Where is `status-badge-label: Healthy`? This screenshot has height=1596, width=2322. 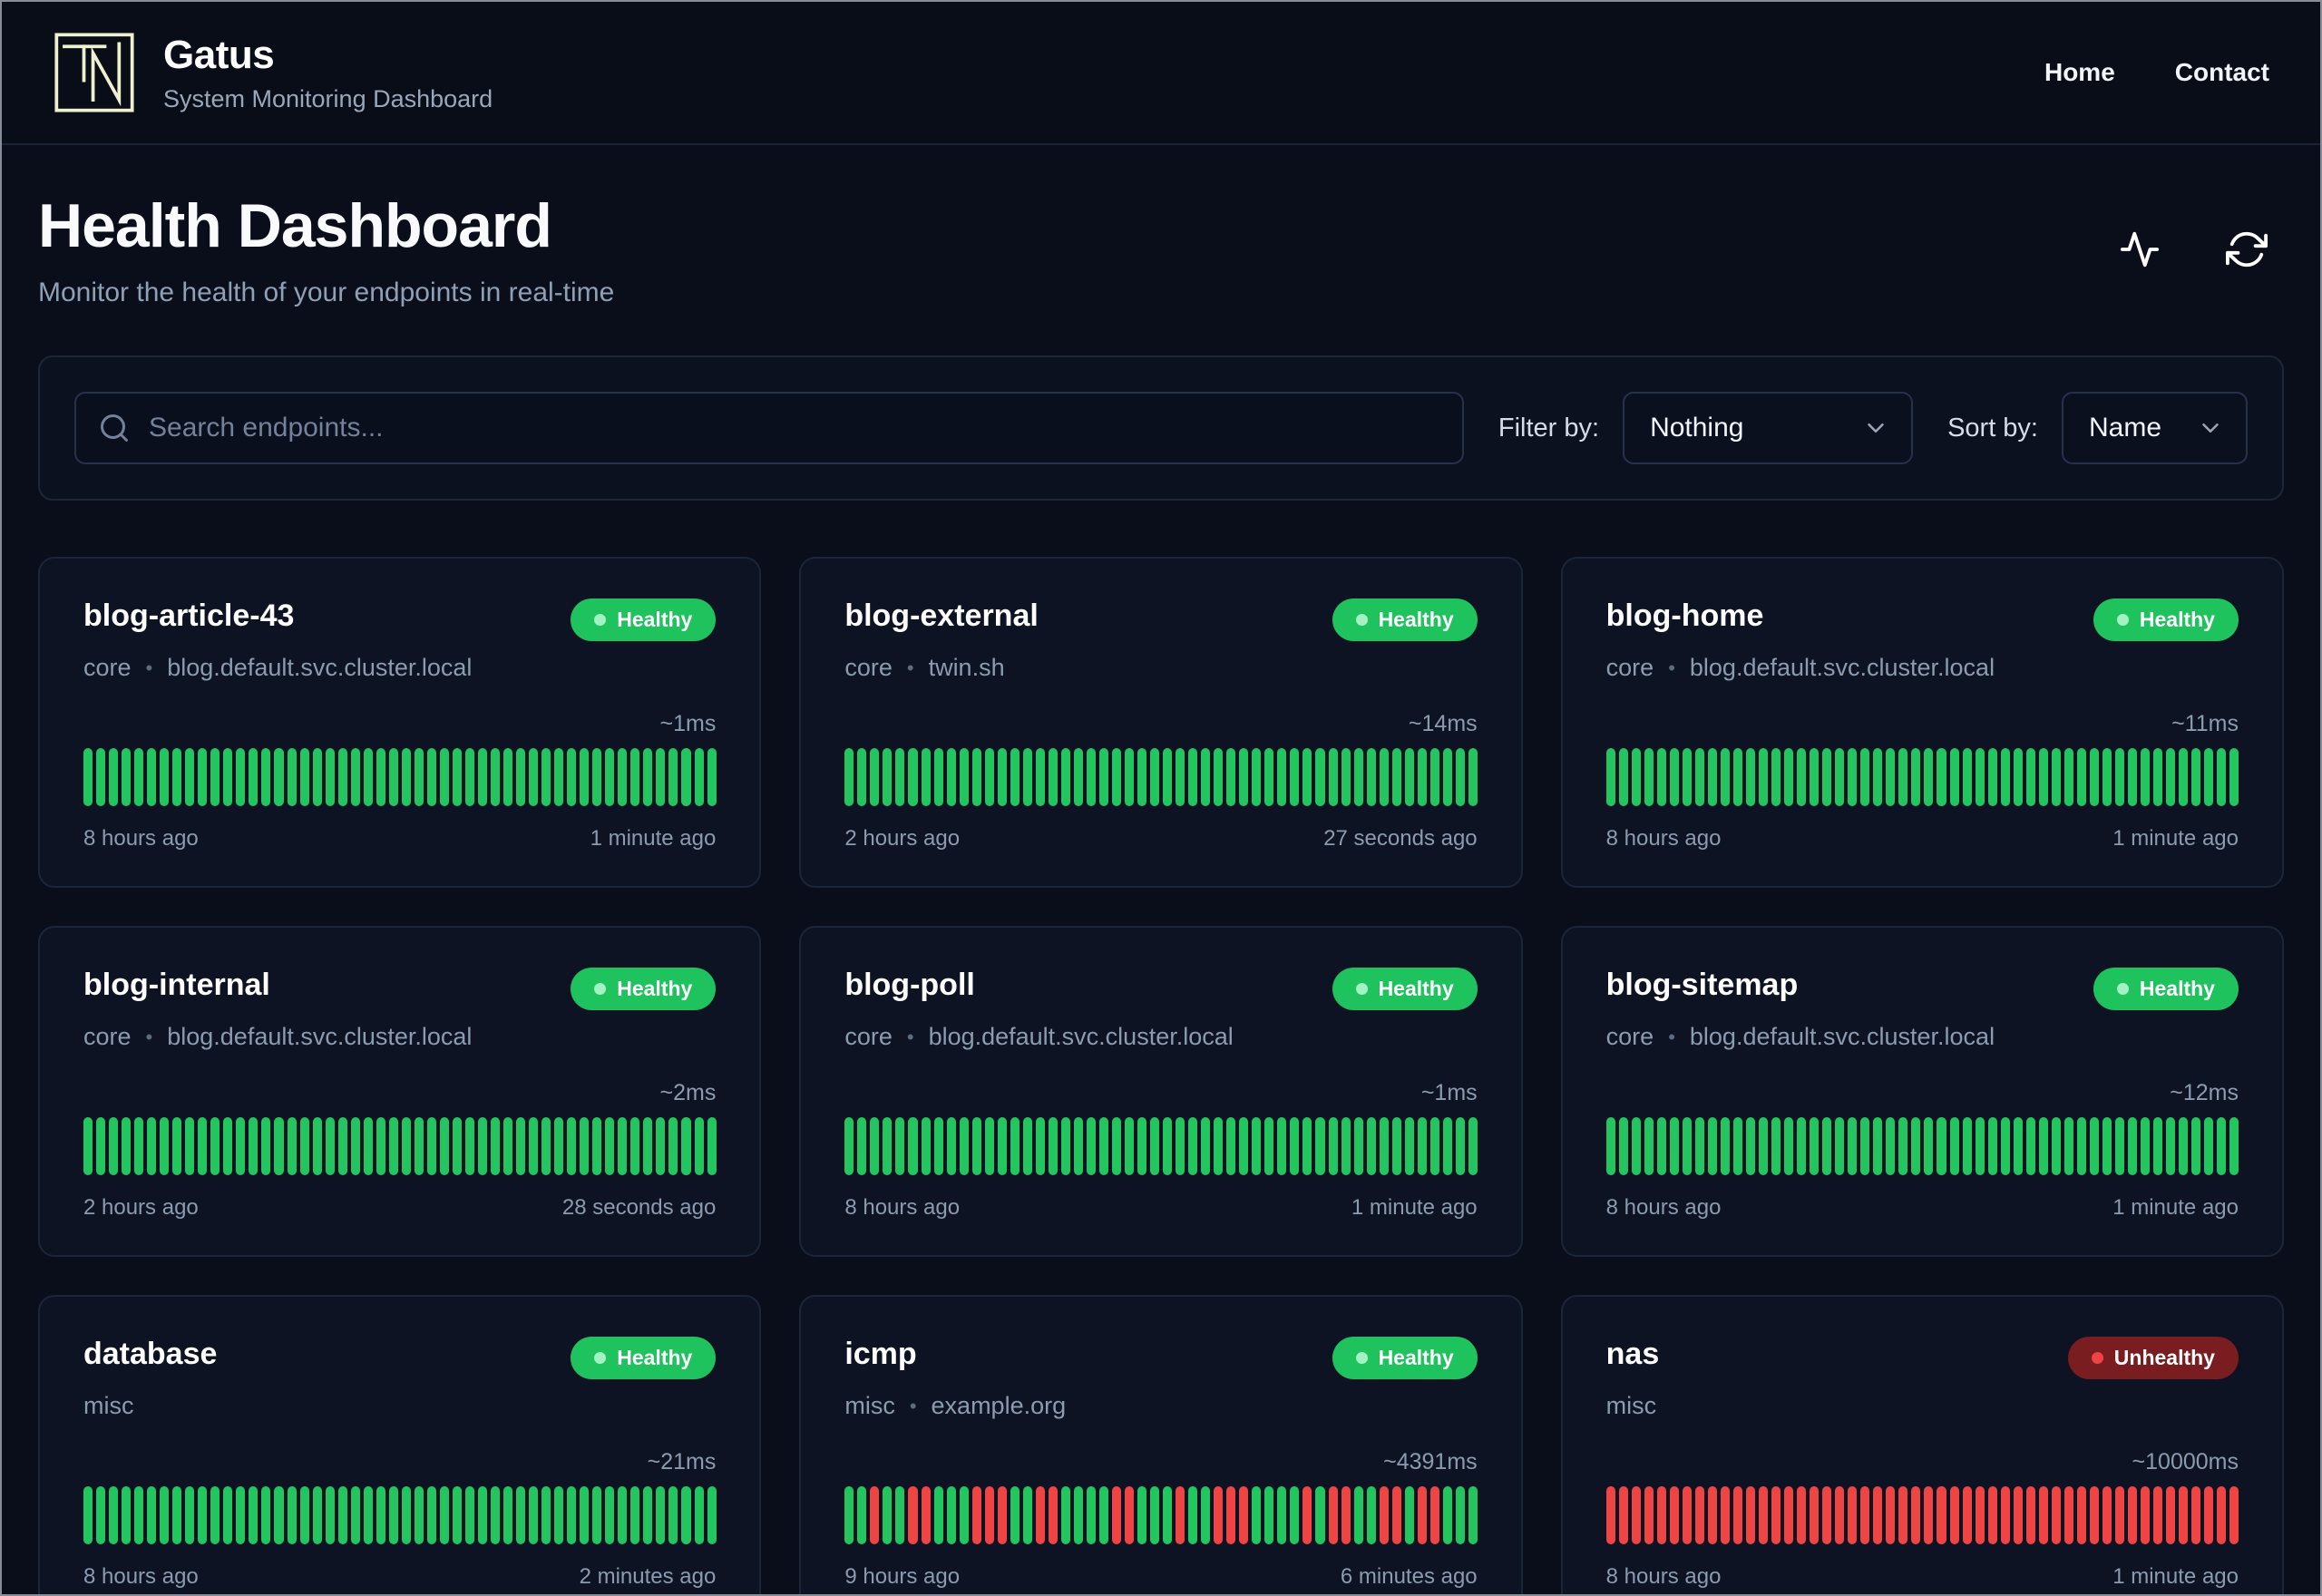 status-badge-label: Healthy is located at coordinates (1416, 619).